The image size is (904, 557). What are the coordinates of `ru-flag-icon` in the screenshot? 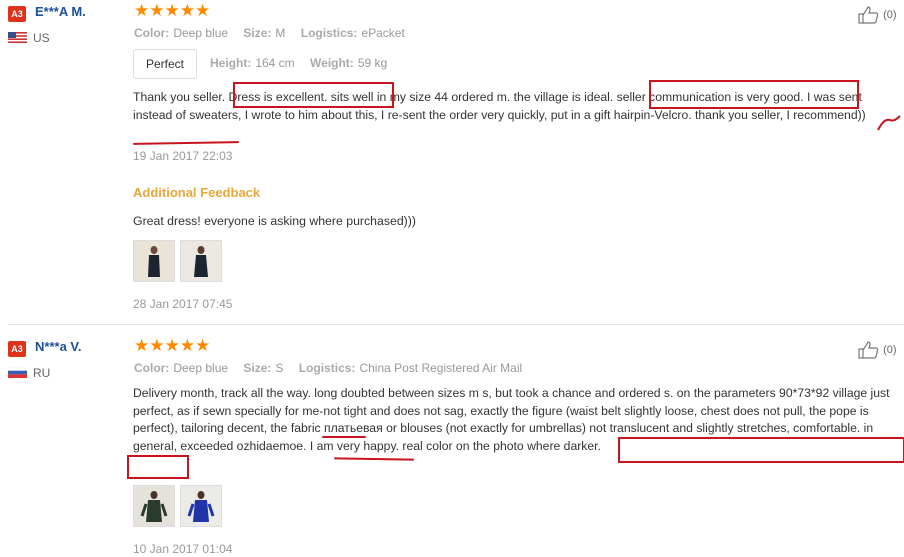 It's located at (17, 372).